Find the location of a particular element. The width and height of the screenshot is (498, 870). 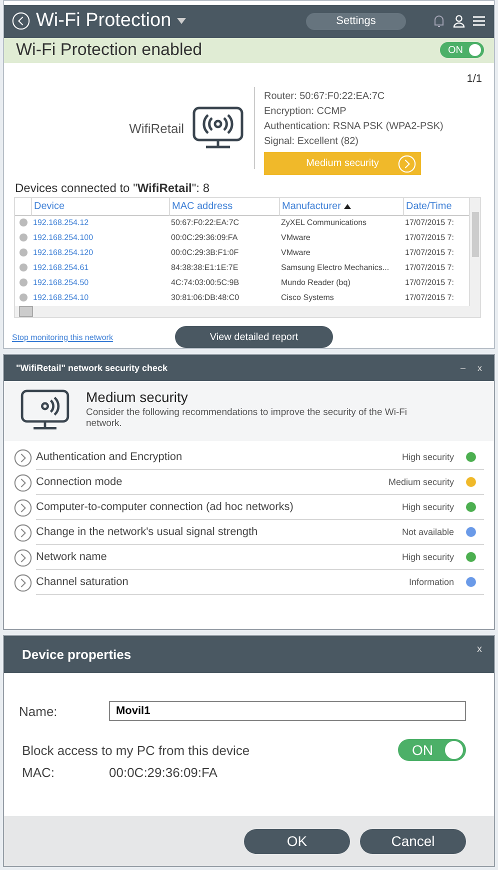

table-cell-text: Mundo Reader (bq) is located at coordinates (316, 283).